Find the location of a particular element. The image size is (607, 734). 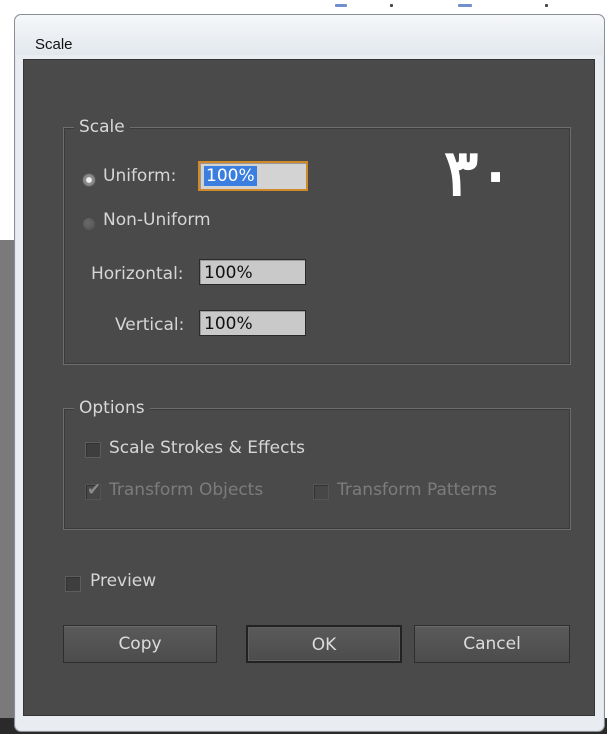

horizontal-value: 100% is located at coordinates (228, 273).